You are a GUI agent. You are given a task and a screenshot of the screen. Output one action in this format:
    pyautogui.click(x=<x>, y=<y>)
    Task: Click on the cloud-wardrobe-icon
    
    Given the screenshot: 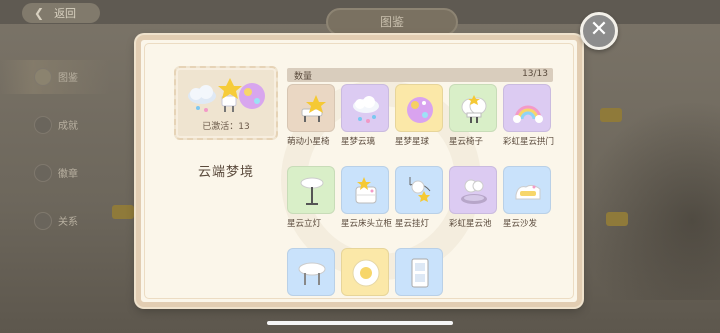 What is the action you would take?
    pyautogui.click(x=420, y=273)
    